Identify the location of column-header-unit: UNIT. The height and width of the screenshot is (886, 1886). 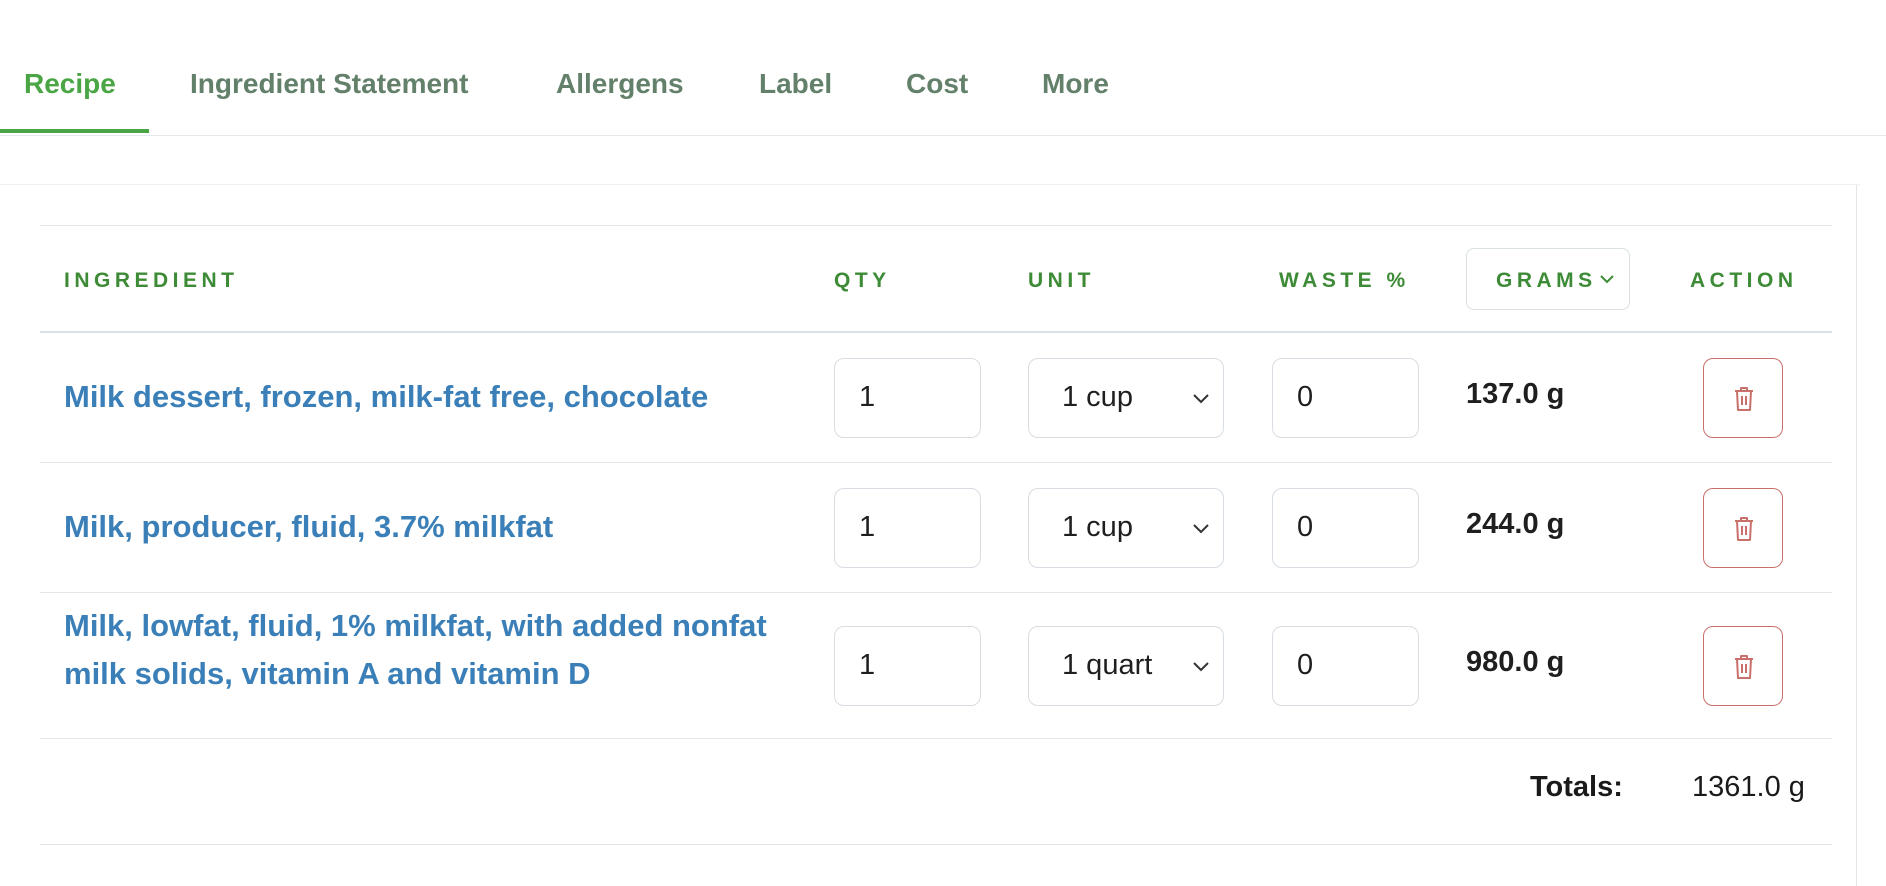
(1061, 280).